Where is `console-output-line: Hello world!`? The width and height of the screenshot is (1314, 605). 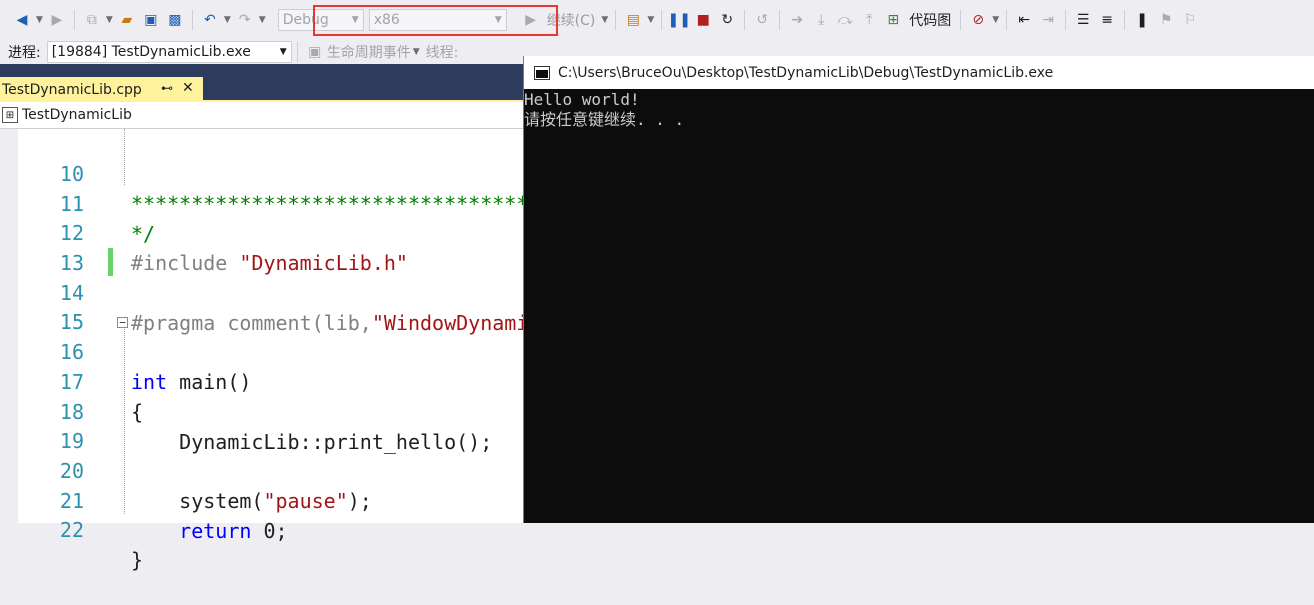
console-output-line: Hello world! is located at coordinates (582, 99).